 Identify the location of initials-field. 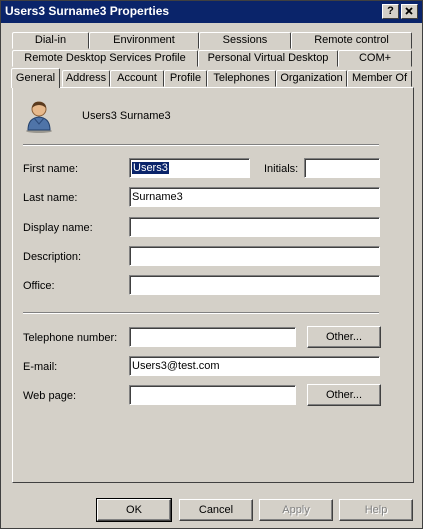
(342, 168).